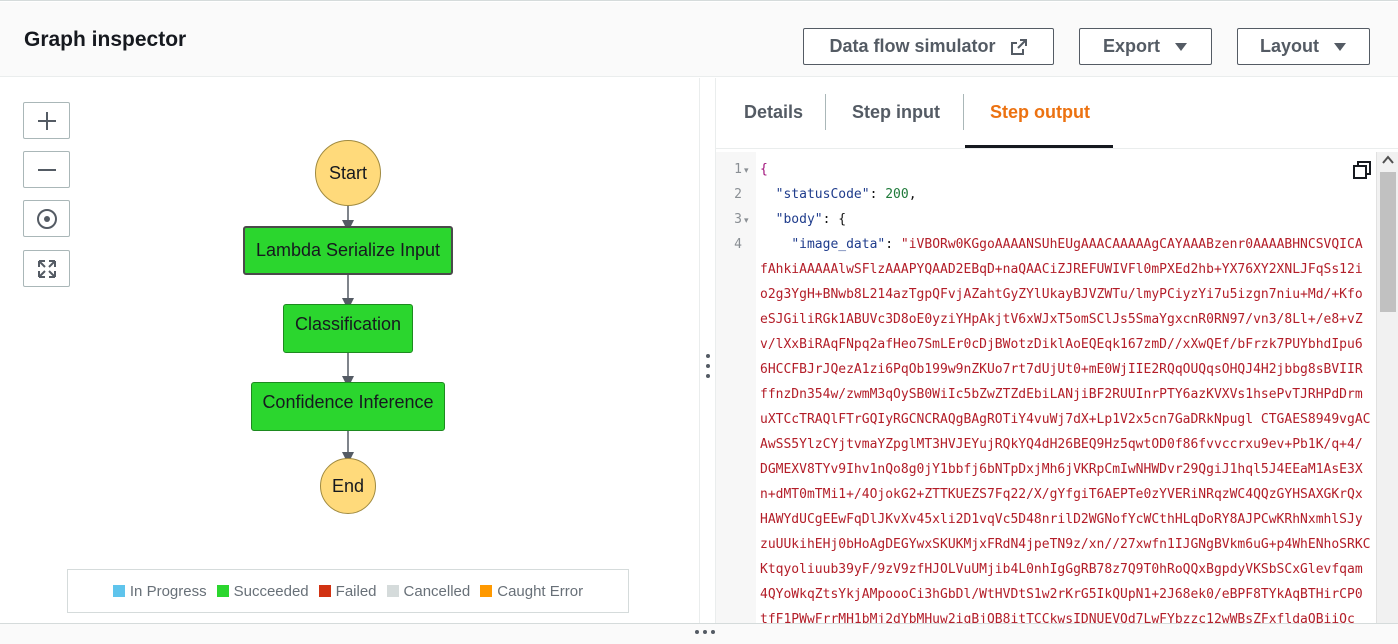 The height and width of the screenshot is (644, 1398). What do you see at coordinates (1388, 160) in the screenshot?
I see `scroll-up-icon` at bounding box center [1388, 160].